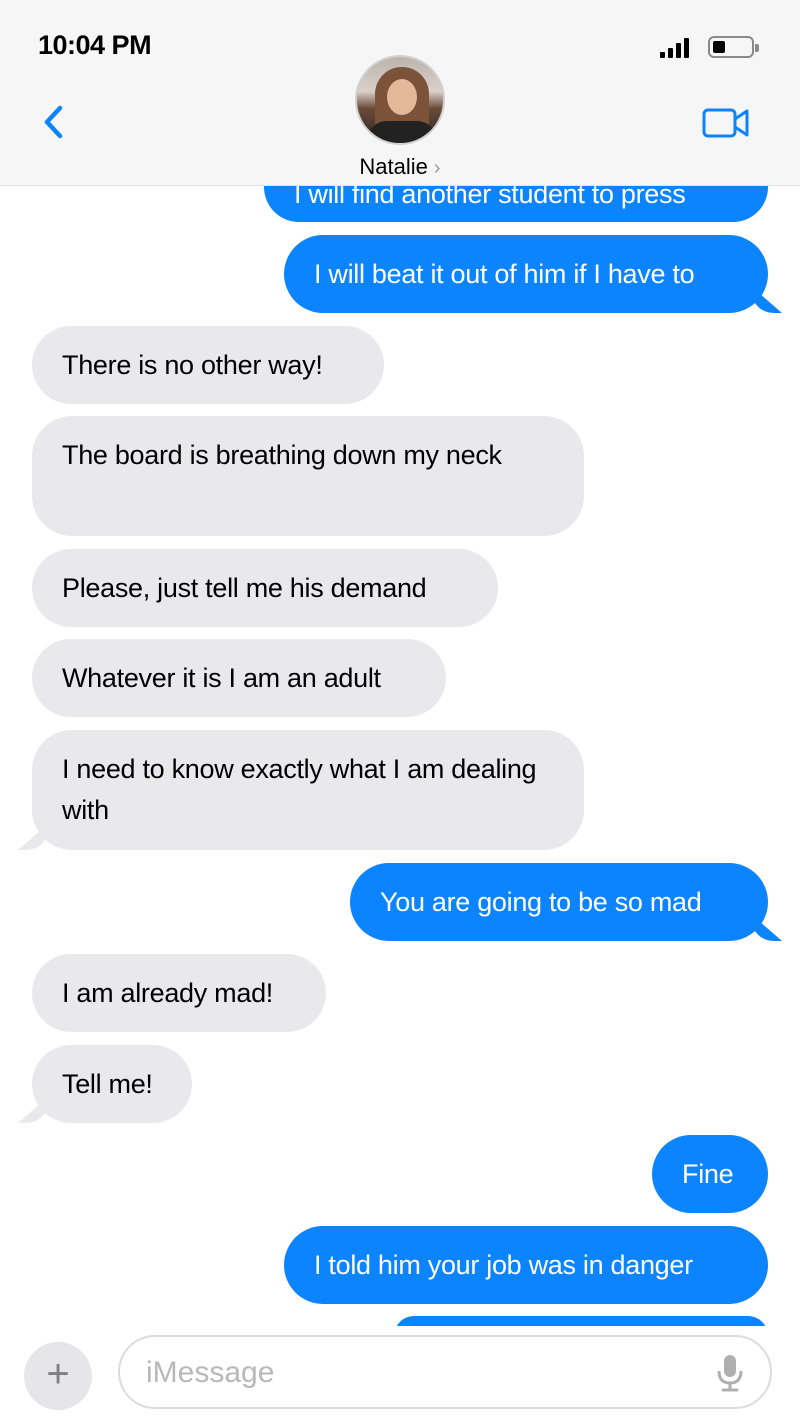  I want to click on message-text: I will beat it out of him if I have to, so click(504, 274).